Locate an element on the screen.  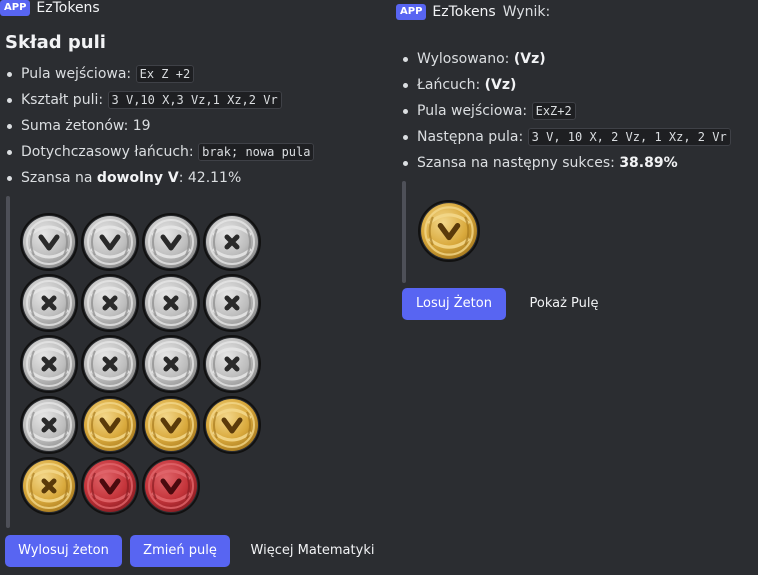
draw-token-button: Wylosuj żeton is located at coordinates (63, 551).